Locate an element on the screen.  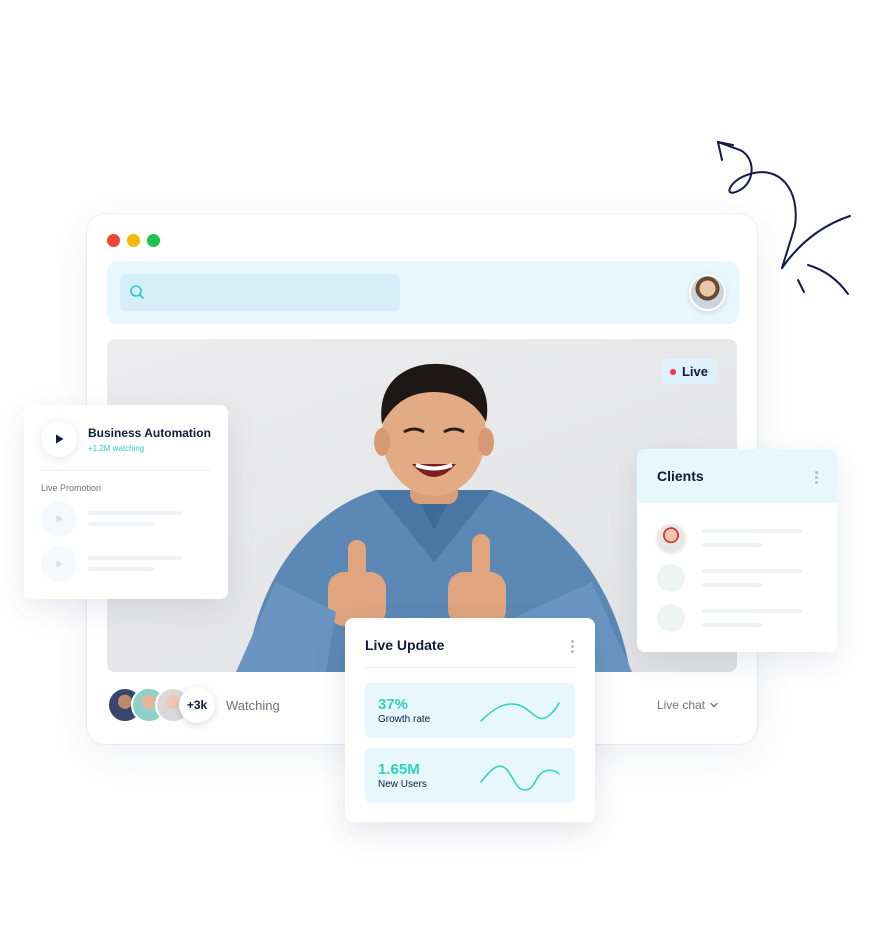
window-controls is located at coordinates (133, 240).